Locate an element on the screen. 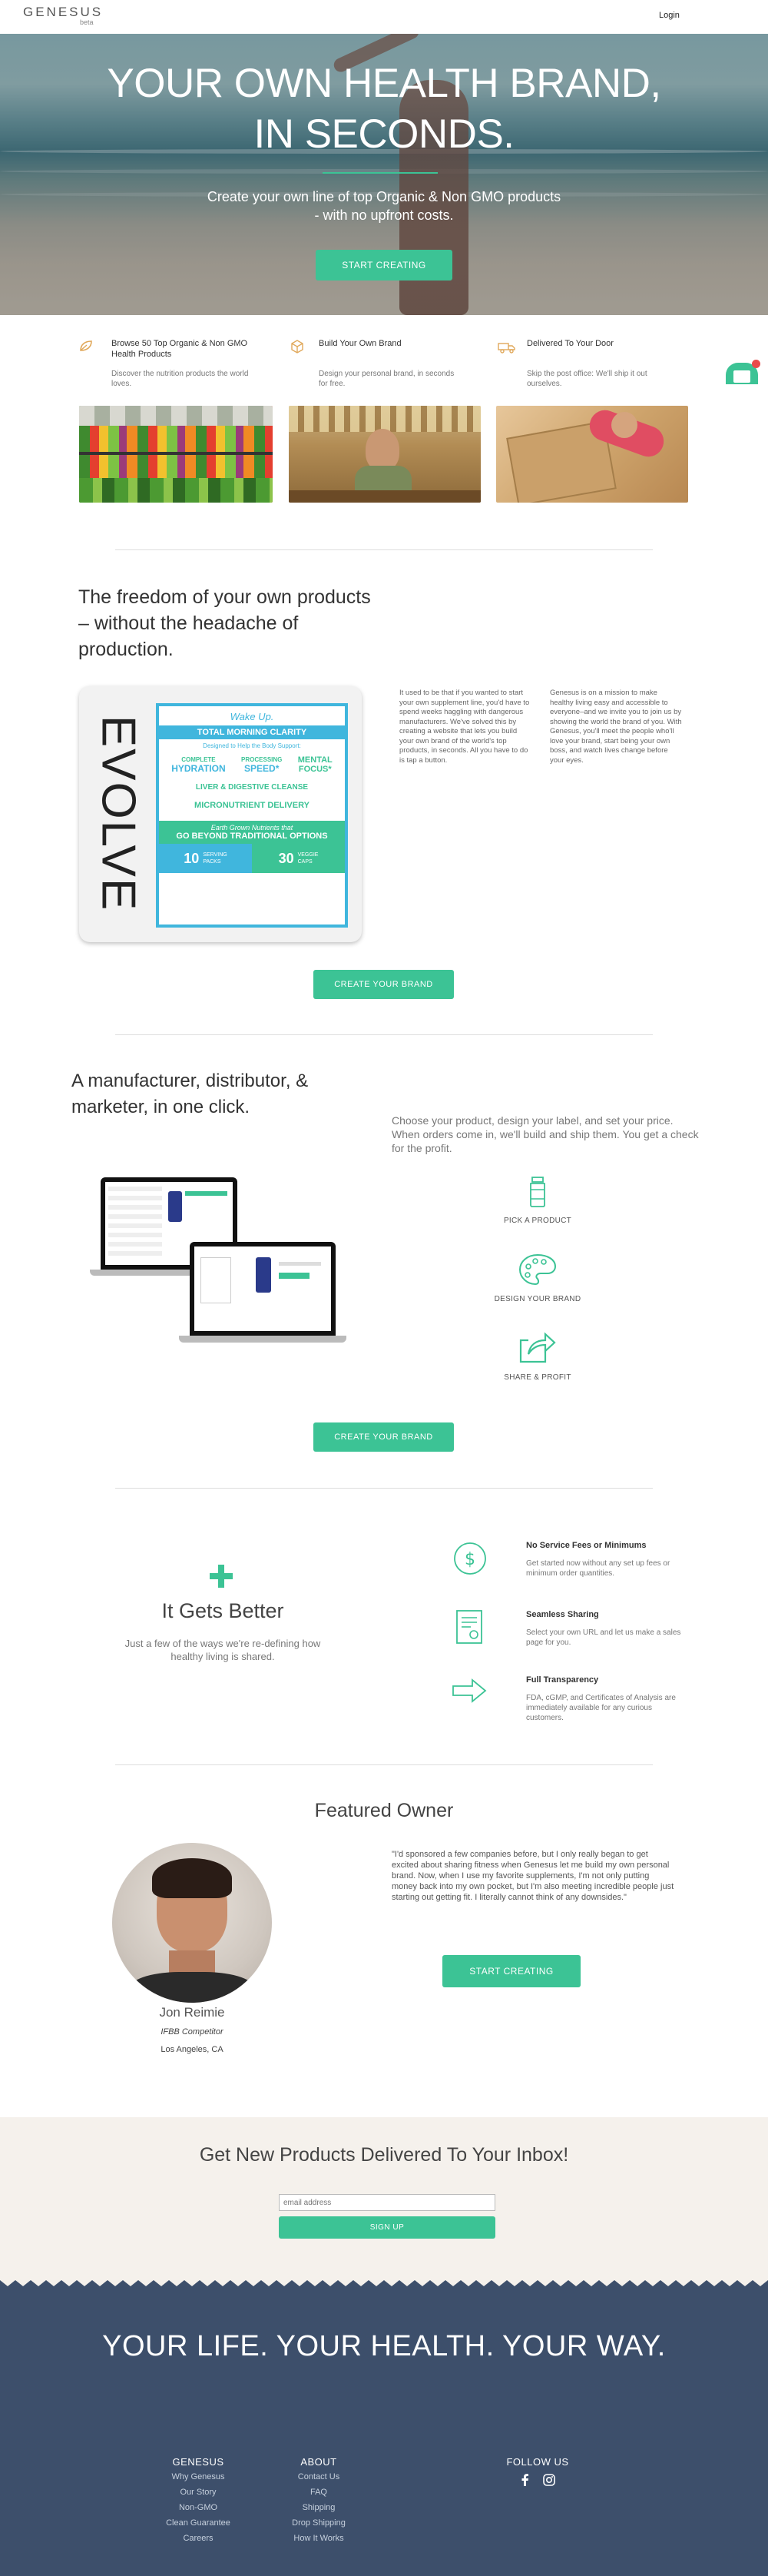 Image resolution: width=768 pixels, height=2576 pixels. label-focus: FOCUS* is located at coordinates (315, 769).